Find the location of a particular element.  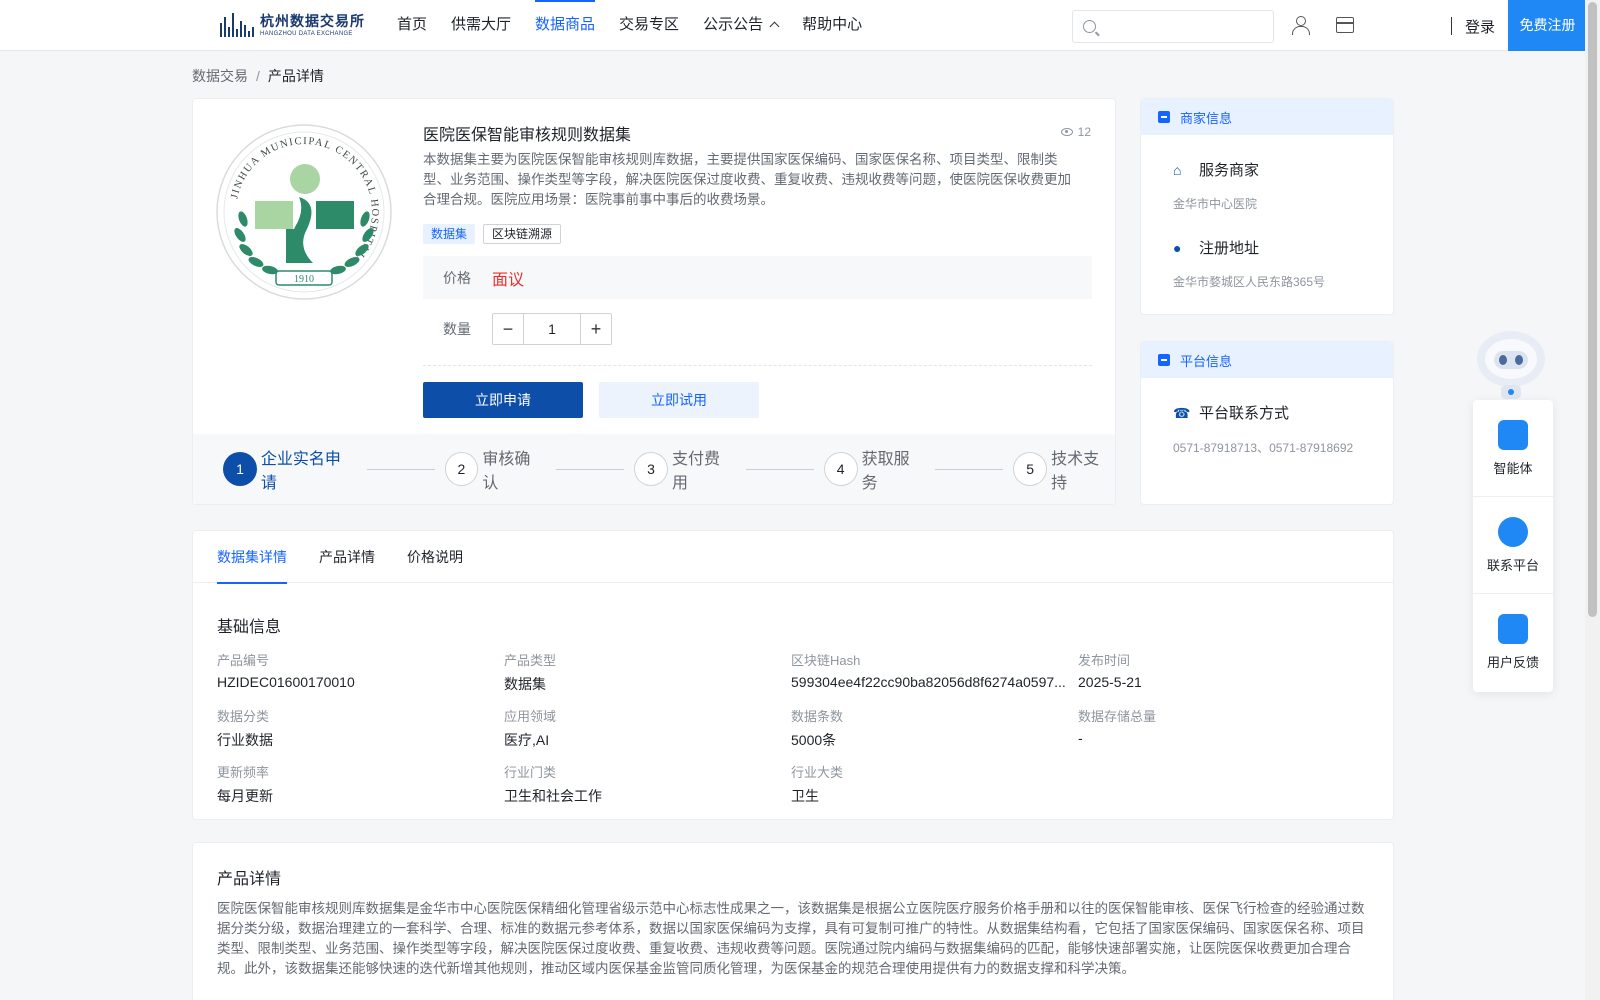

logo-mark-icon is located at coordinates (238, 25).